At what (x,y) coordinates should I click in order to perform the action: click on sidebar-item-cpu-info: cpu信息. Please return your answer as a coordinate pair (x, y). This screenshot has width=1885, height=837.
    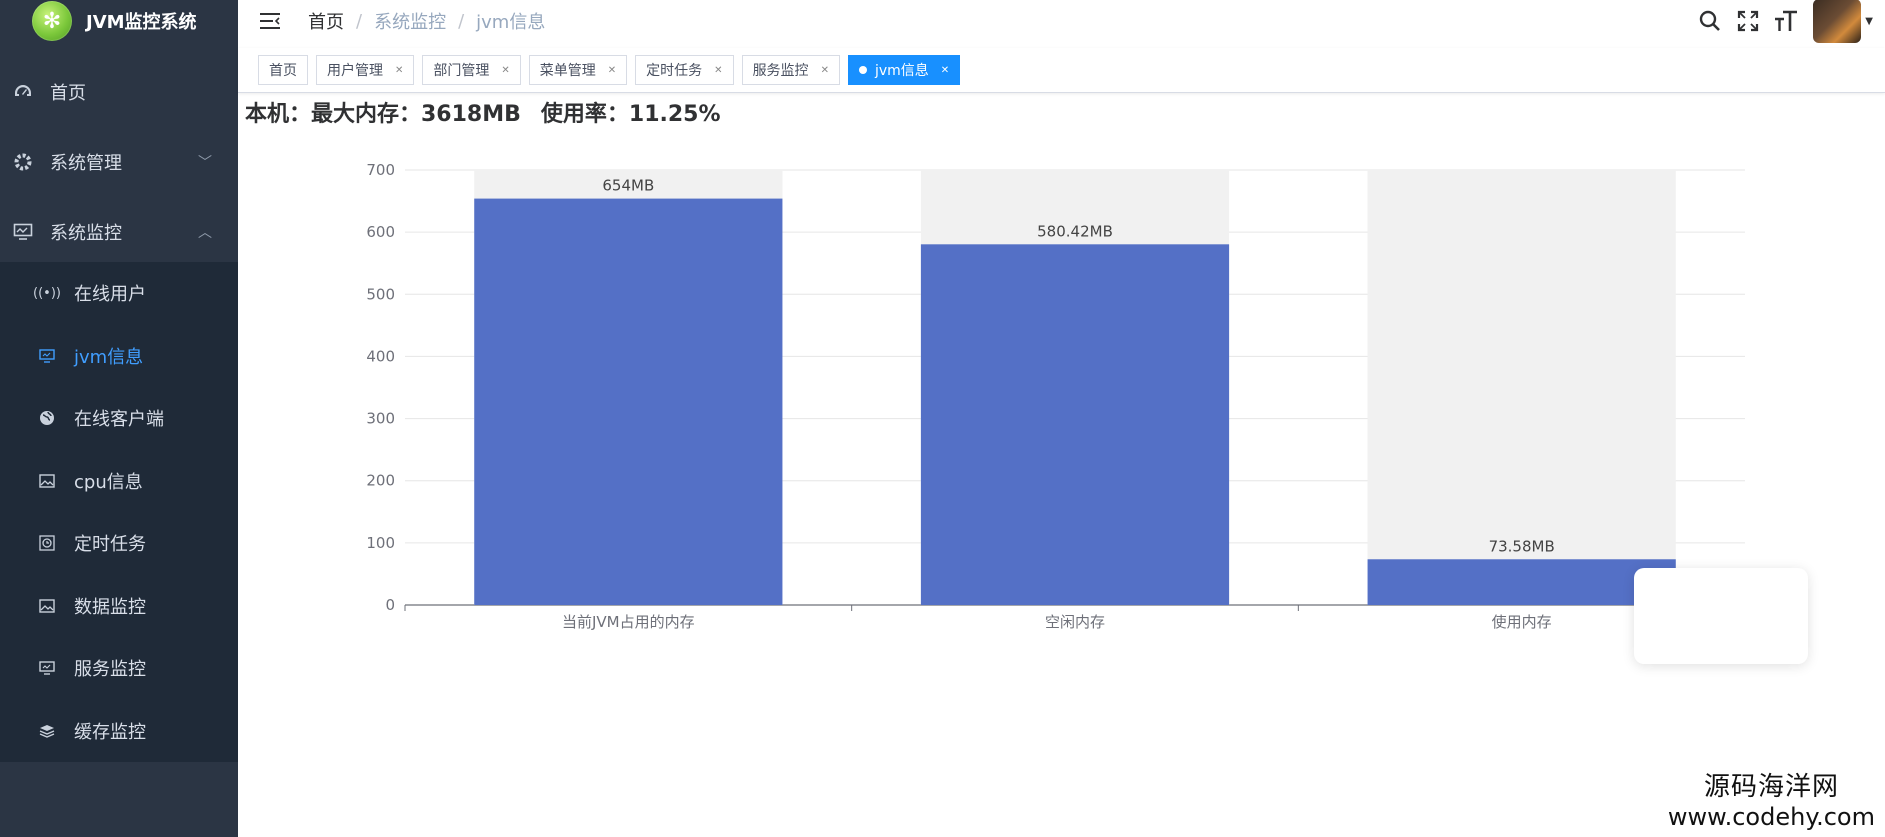
    Looking at the image, I should click on (119, 481).